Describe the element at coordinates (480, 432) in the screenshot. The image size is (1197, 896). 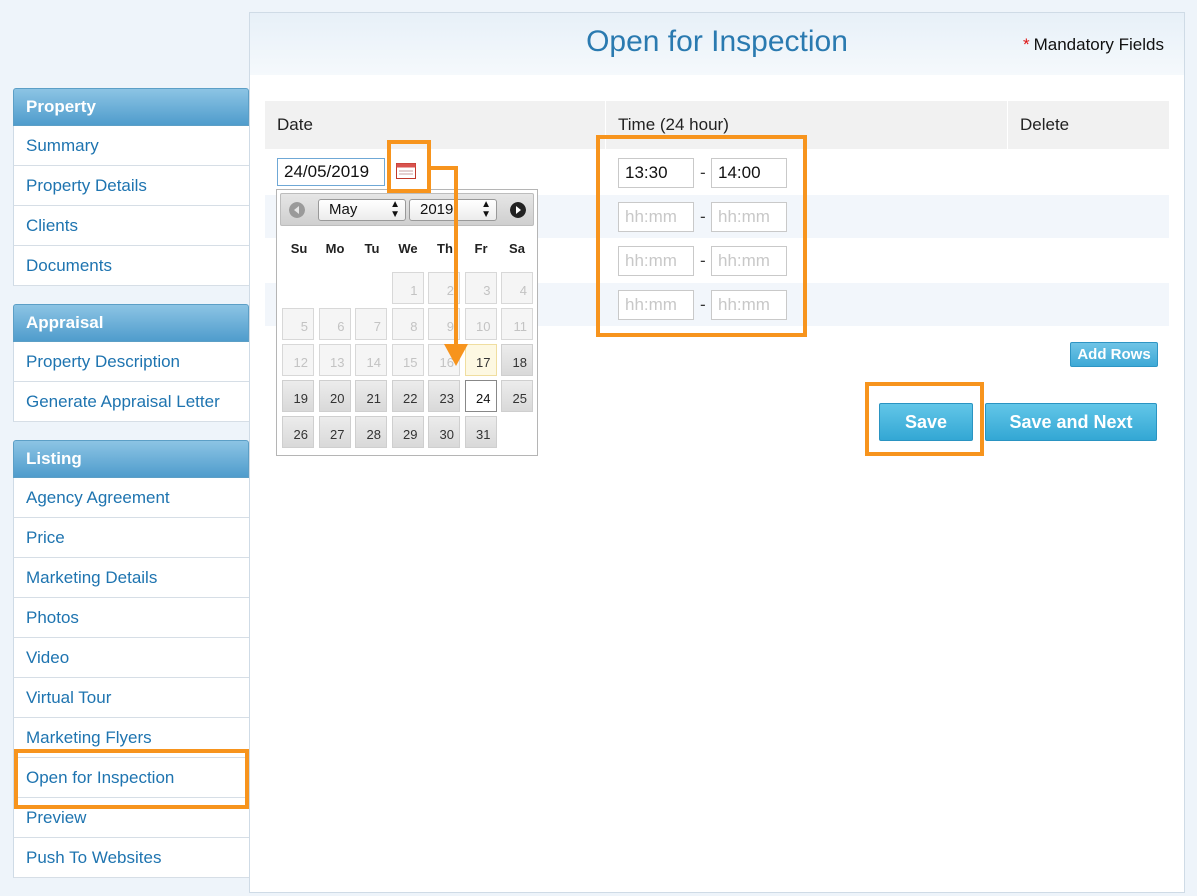
I see `calendar-day: 31` at that location.